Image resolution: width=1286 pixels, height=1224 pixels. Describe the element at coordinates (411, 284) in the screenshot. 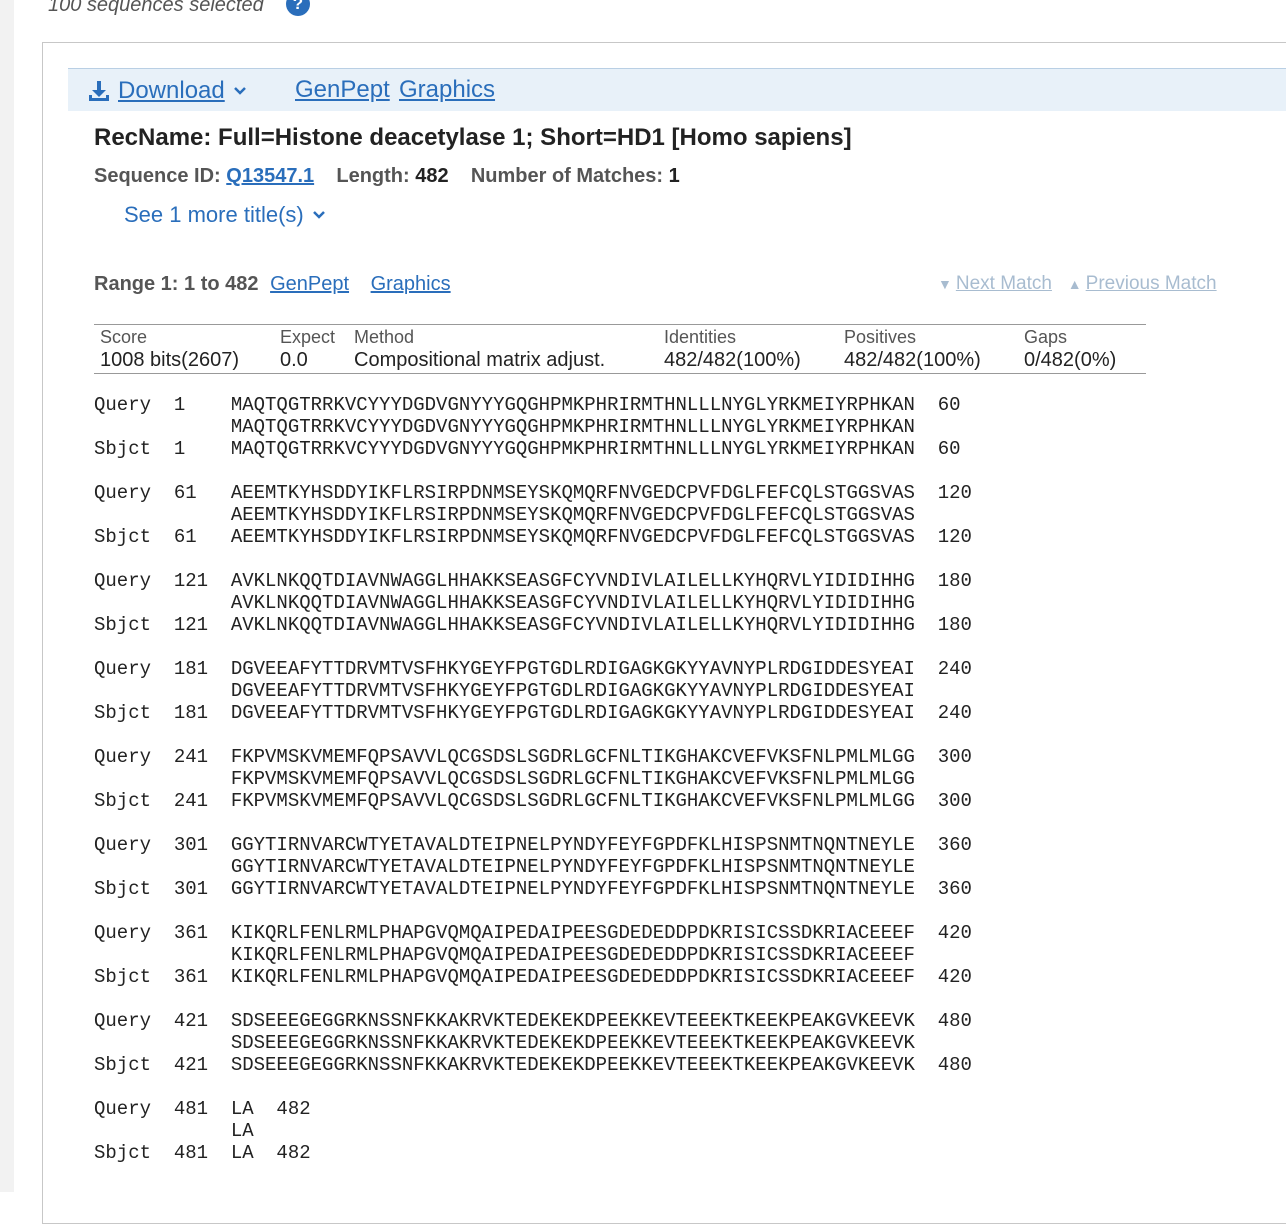

I see `range-graphics-link: Graphics` at that location.